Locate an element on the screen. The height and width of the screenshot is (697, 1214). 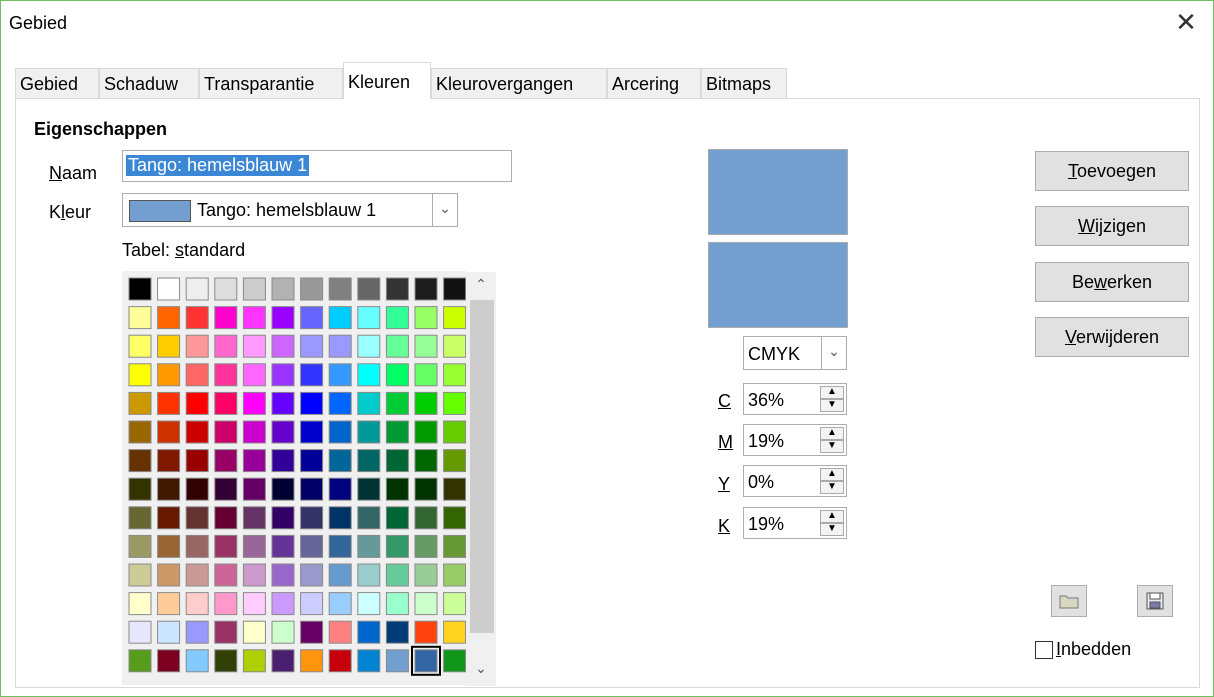
add-button: Toevoegen is located at coordinates (1112, 171).